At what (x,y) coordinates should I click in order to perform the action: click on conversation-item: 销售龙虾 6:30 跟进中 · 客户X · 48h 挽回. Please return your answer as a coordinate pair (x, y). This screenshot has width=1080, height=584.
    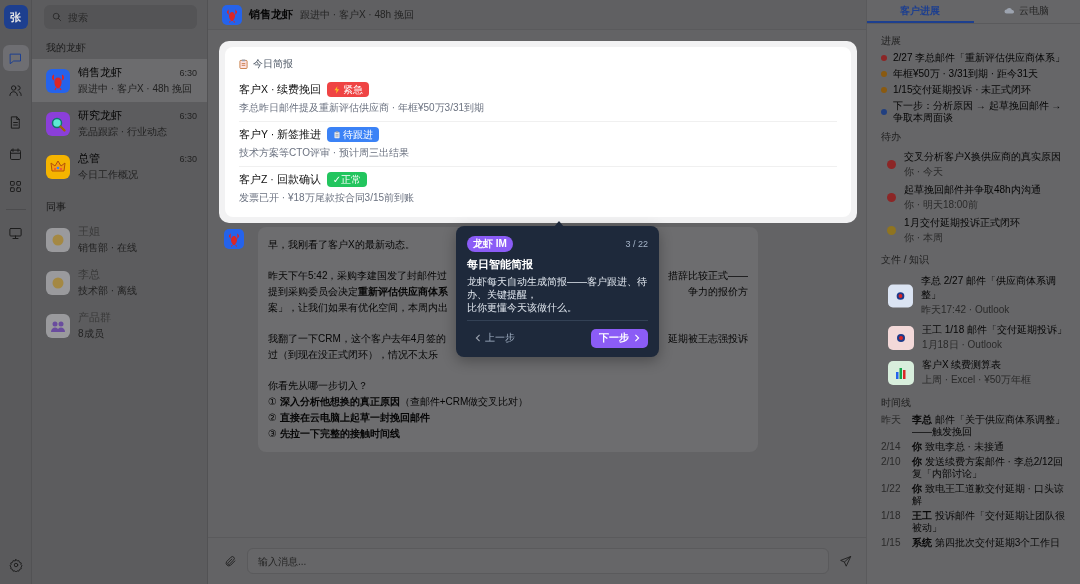
    Looking at the image, I should click on (119, 80).